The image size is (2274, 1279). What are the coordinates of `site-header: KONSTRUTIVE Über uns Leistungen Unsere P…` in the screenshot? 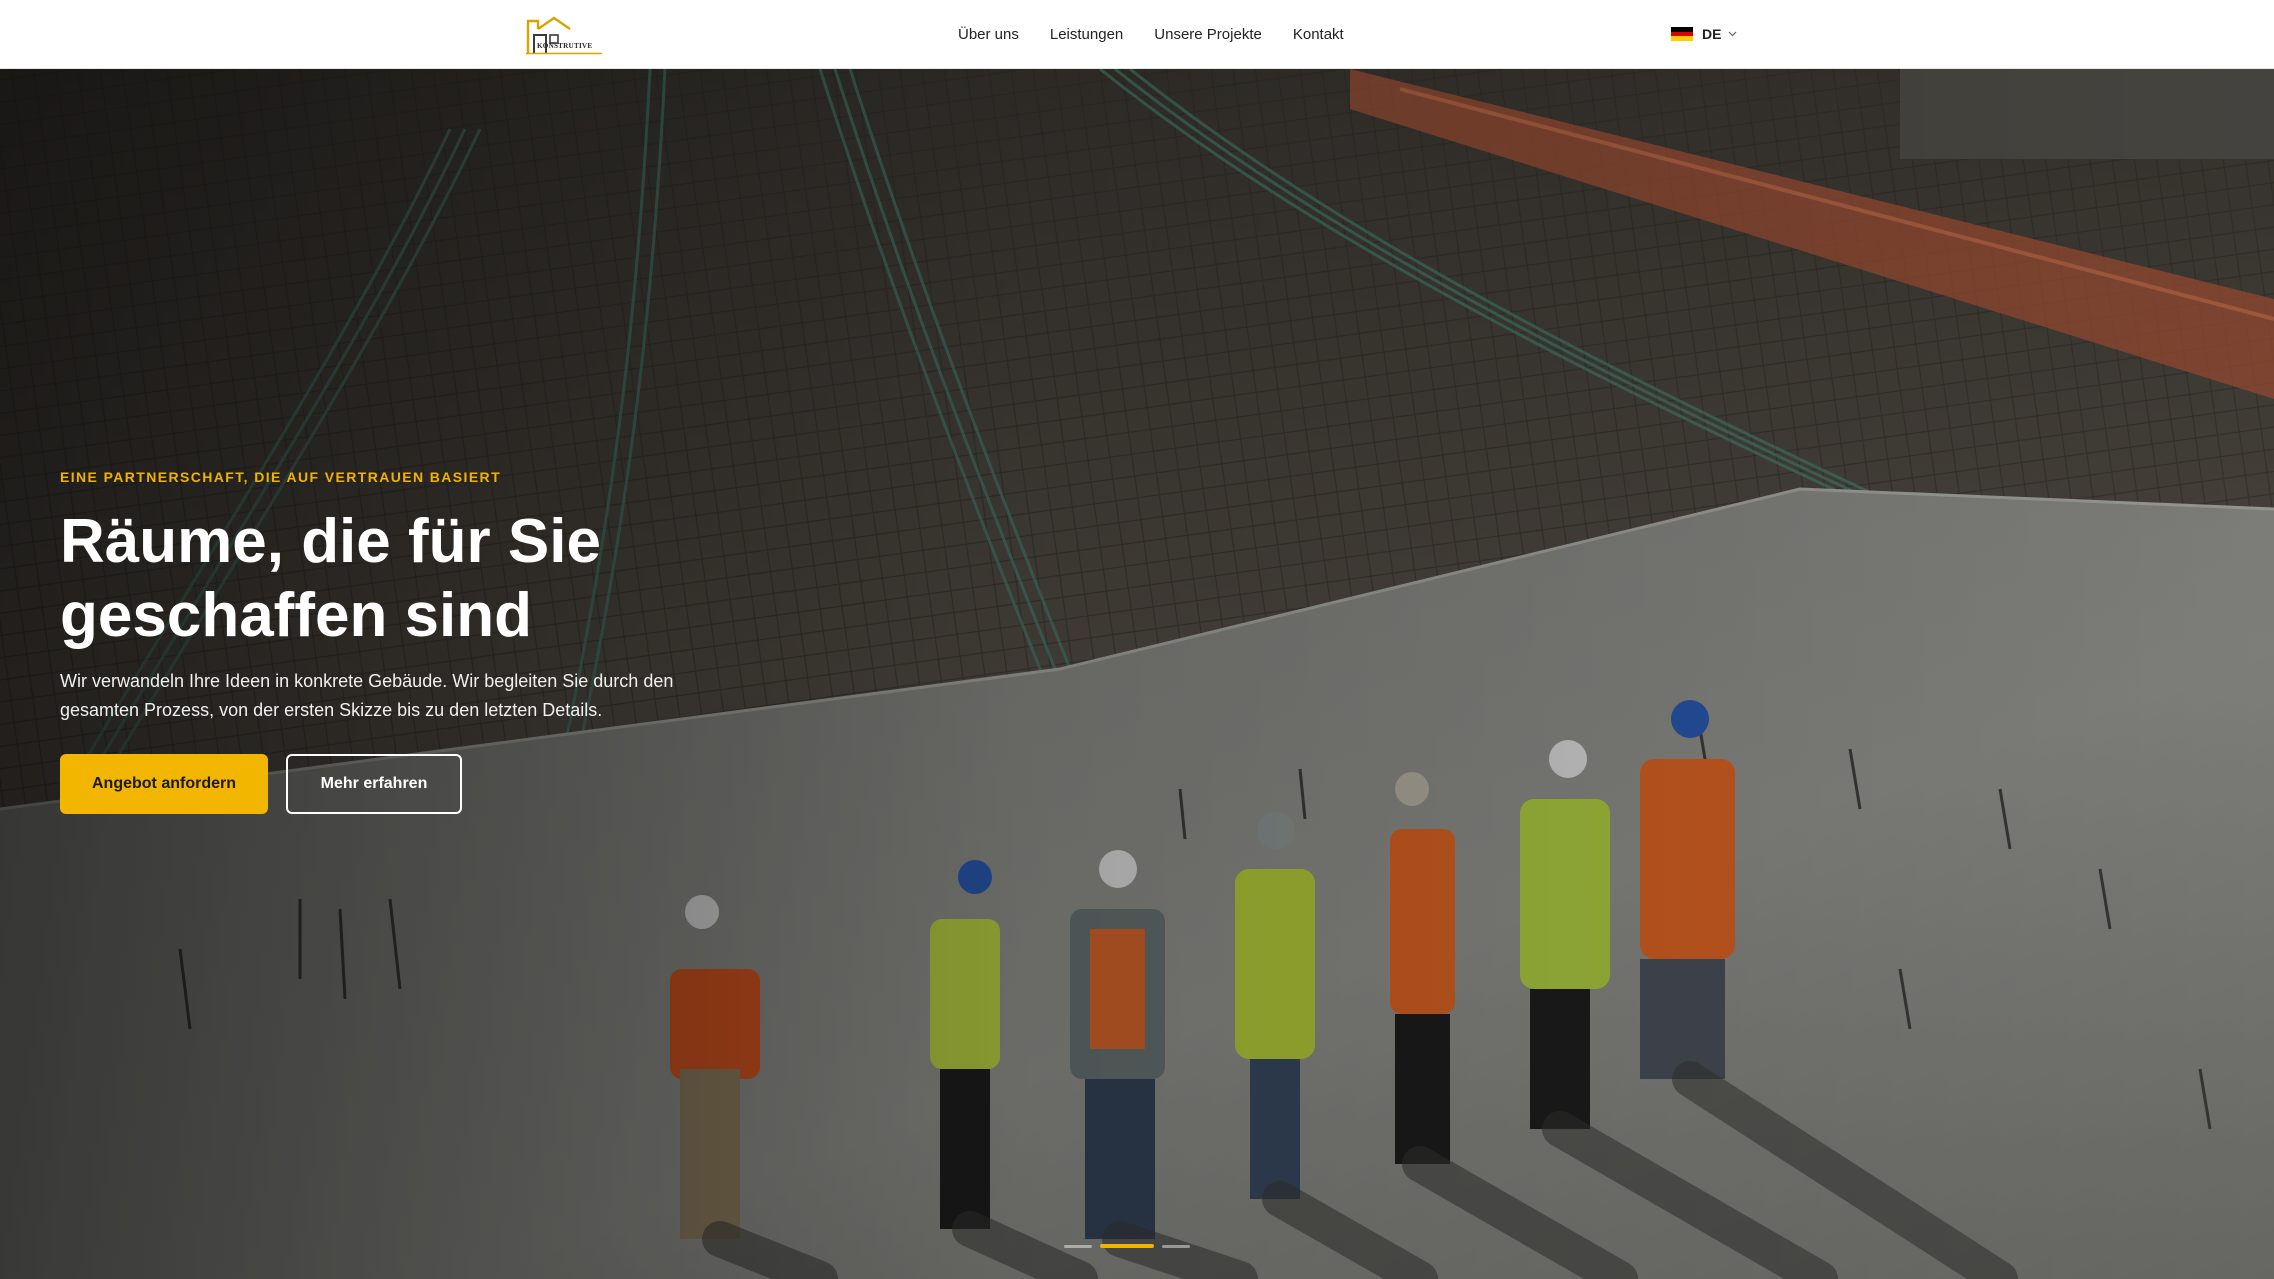 It's located at (1137, 34).